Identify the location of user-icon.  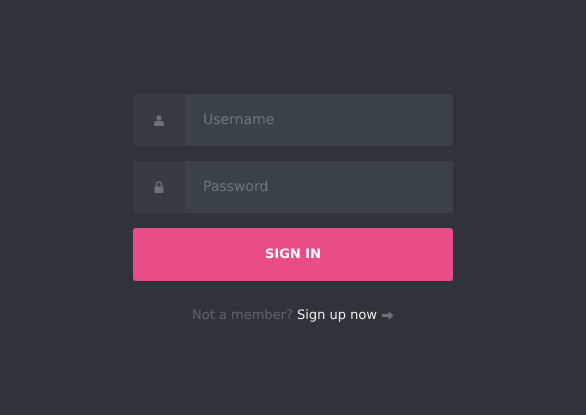
(159, 120).